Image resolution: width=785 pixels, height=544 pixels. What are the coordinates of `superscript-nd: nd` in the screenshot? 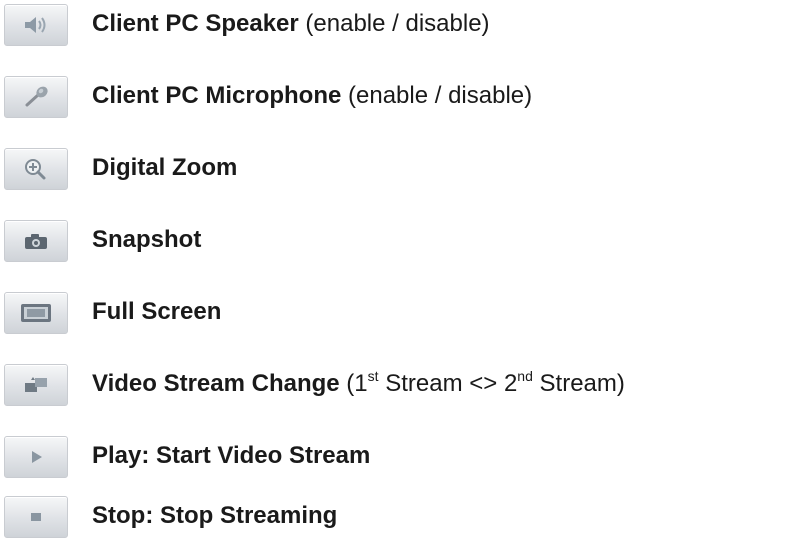 It's located at (525, 376).